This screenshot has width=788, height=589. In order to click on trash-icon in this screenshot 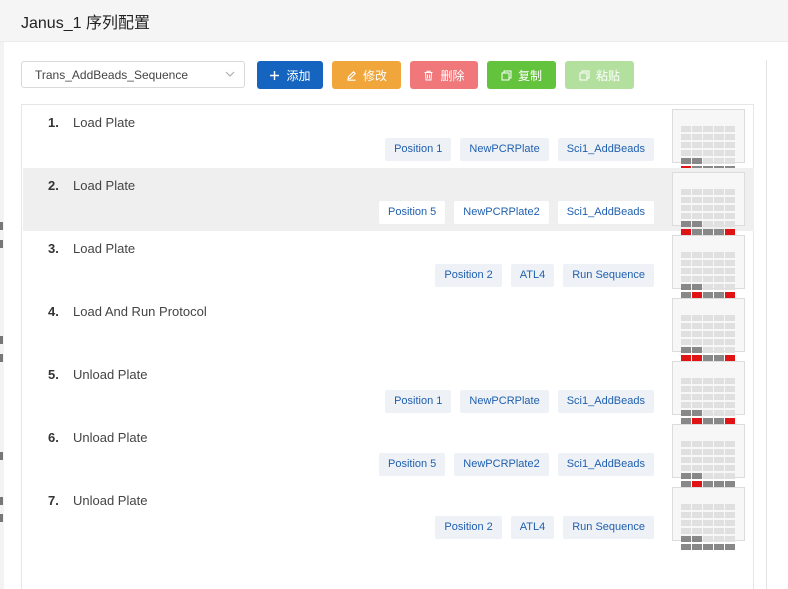, I will do `click(428, 75)`.